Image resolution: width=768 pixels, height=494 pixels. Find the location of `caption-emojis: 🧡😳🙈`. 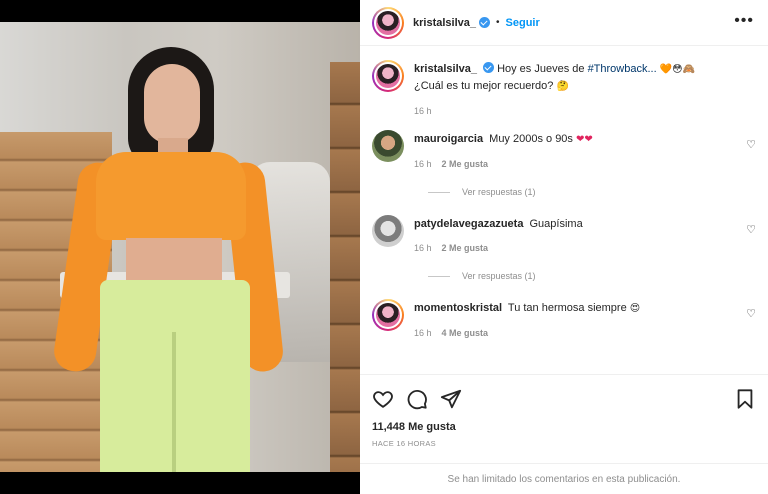

caption-emojis: 🧡😳🙈 is located at coordinates (677, 69).